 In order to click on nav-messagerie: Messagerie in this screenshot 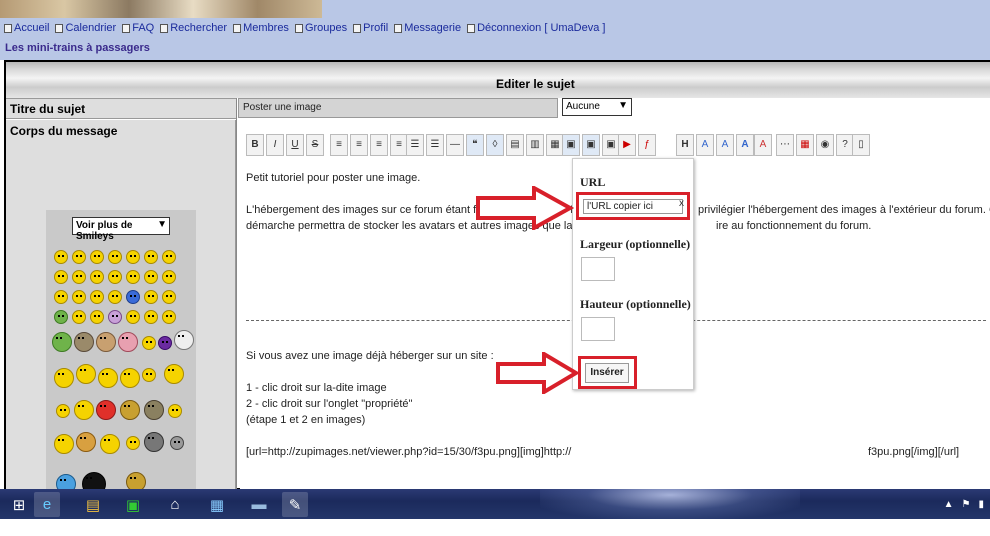, I will do `click(427, 28)`.